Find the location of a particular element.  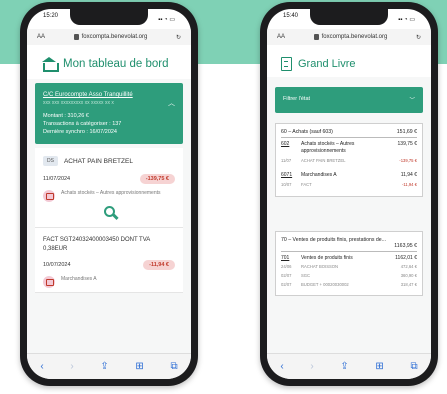

page-title: Mon tableau de bord is located at coordinates (116, 64).